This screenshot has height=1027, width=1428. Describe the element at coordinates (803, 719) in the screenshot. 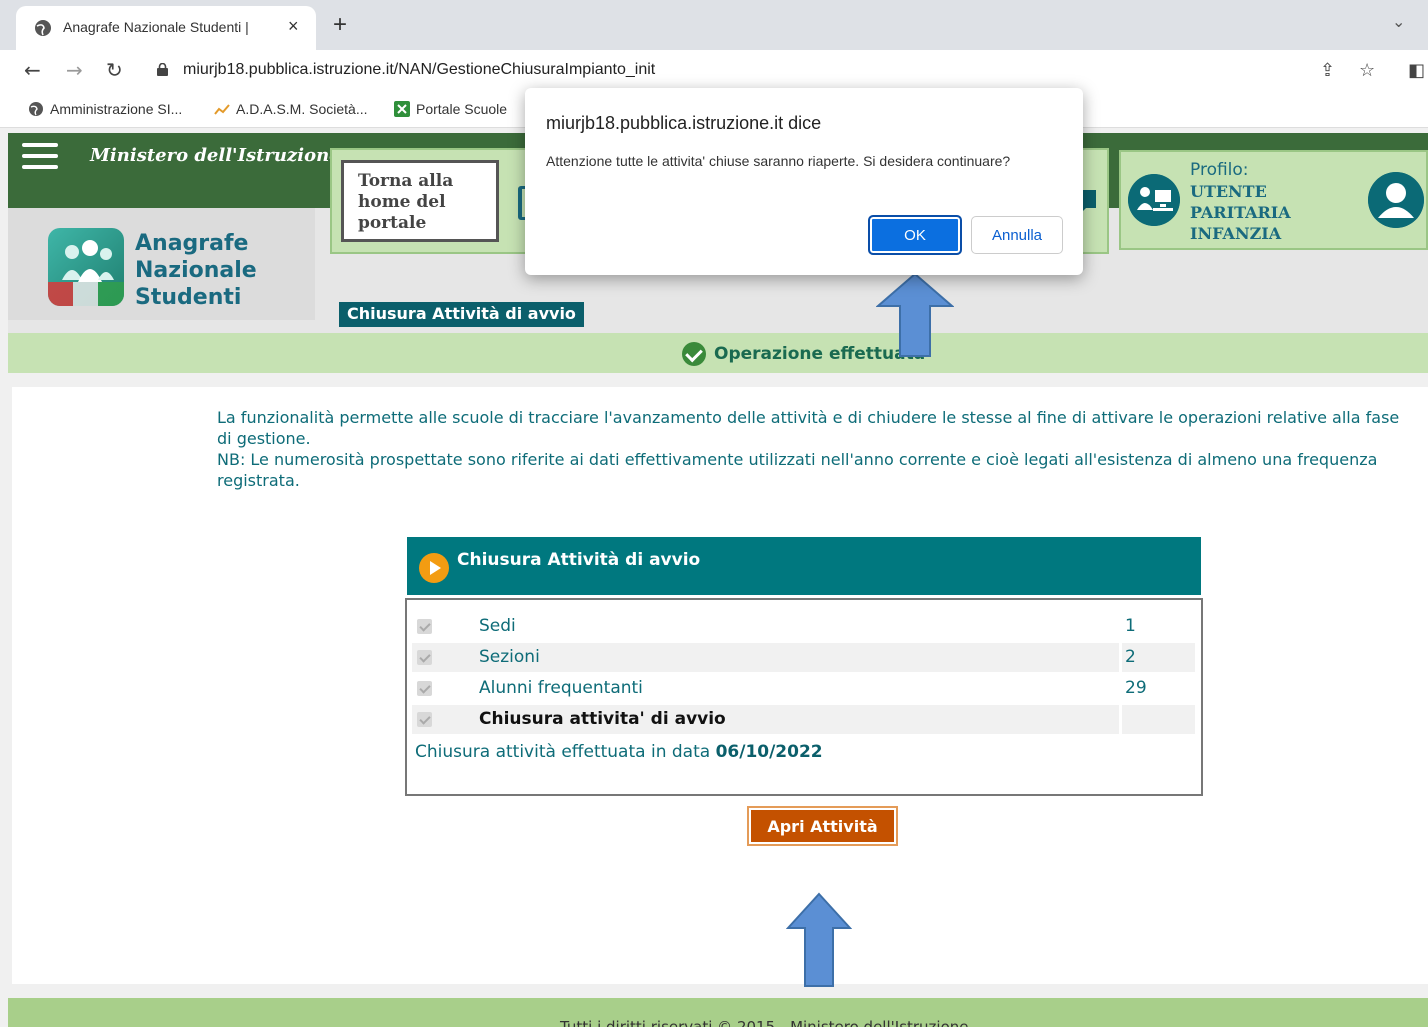

I see `table-row: Chiusura attivita' di avvio` at that location.